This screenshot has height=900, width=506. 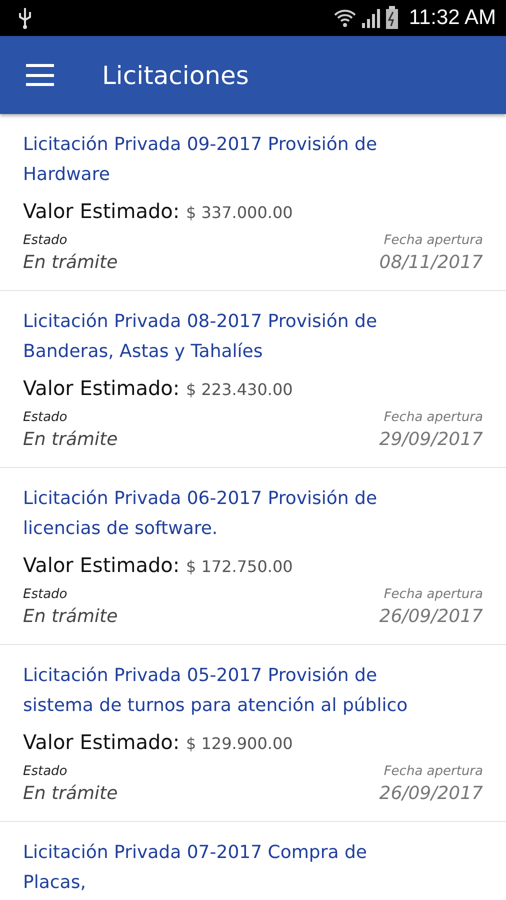 I want to click on tender-title-link: Licitación Privada 09-2017 Provisión de Hardware, so click(x=223, y=160).